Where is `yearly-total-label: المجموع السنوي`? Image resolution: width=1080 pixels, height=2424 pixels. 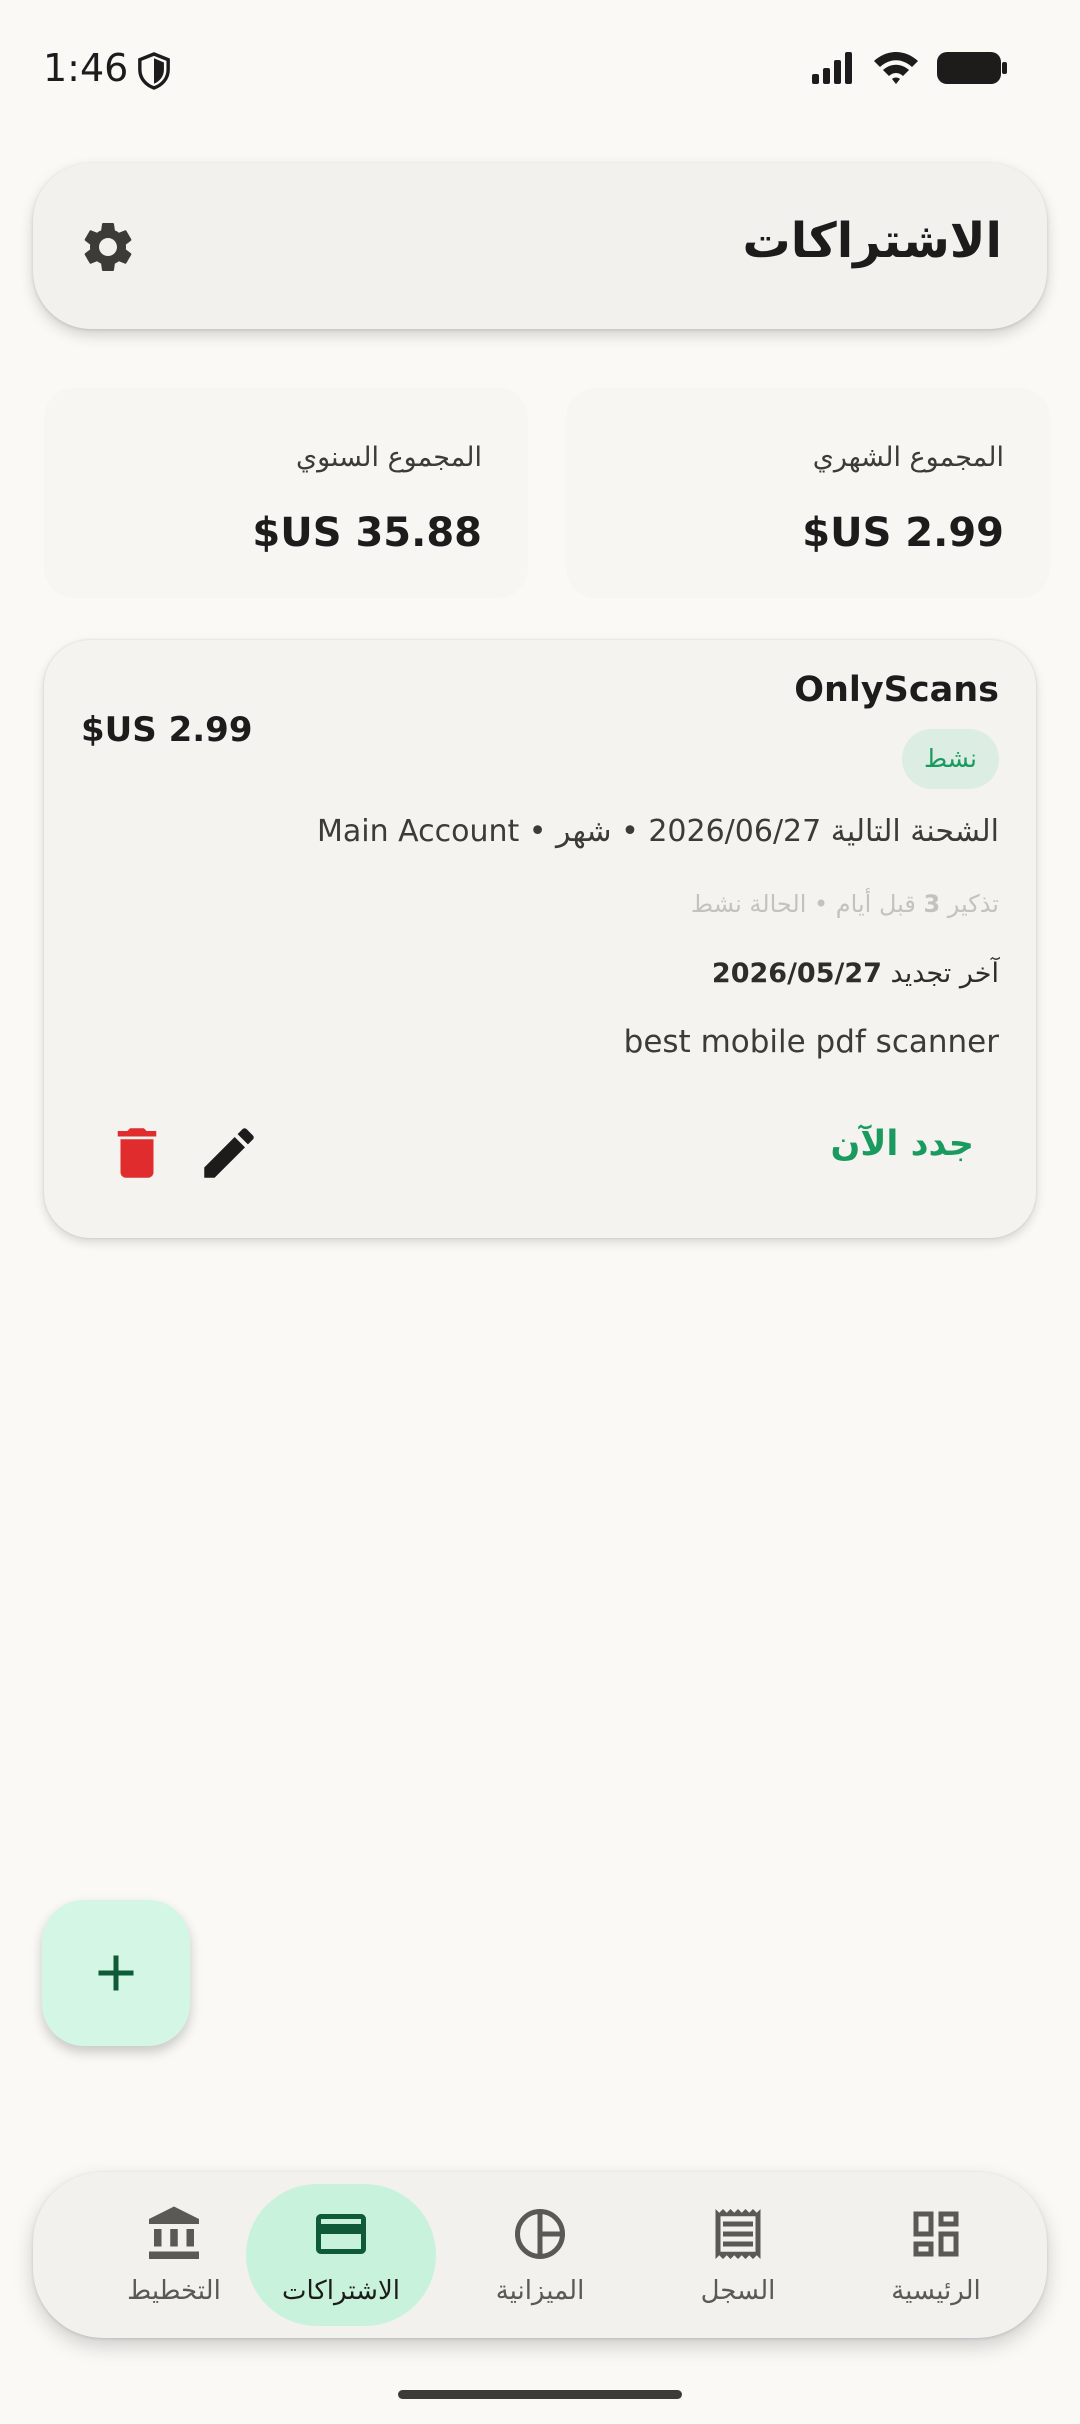 yearly-total-label: المجموع السنوي is located at coordinates (388, 457).